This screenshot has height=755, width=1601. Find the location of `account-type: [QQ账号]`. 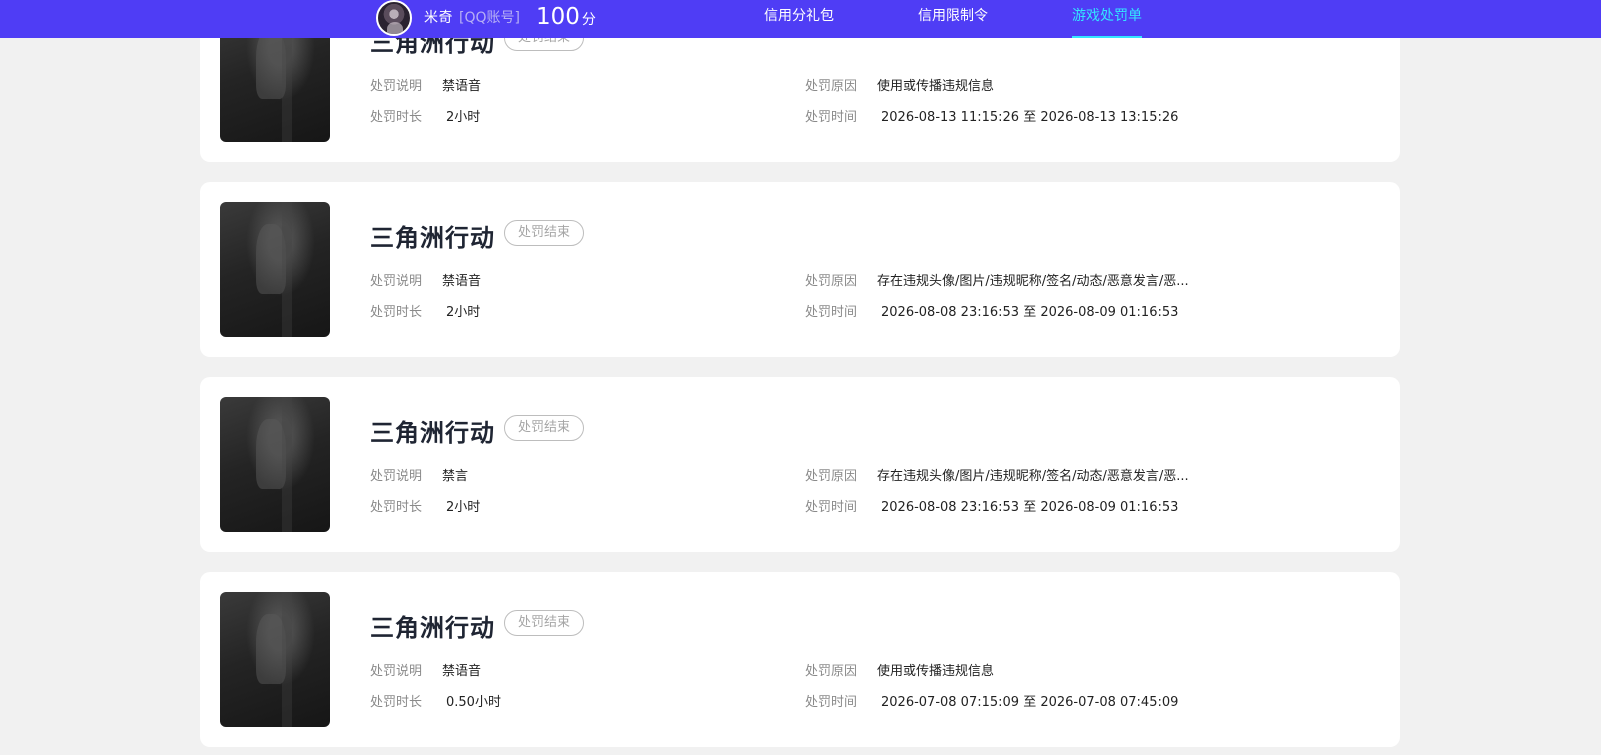

account-type: [QQ账号] is located at coordinates (489, 18).